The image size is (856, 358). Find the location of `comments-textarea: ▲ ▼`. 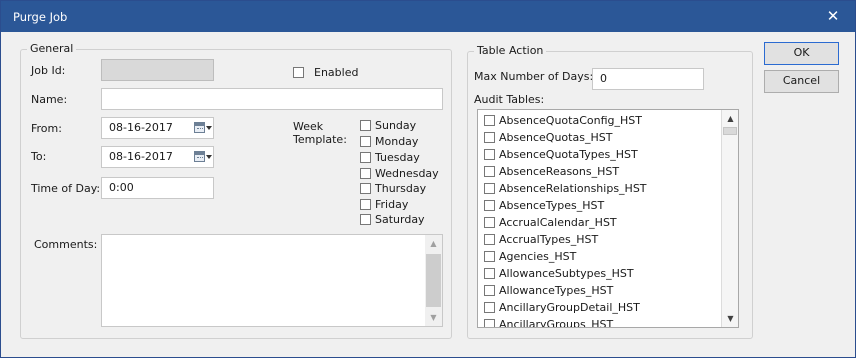

comments-textarea: ▲ ▼ is located at coordinates (272, 280).